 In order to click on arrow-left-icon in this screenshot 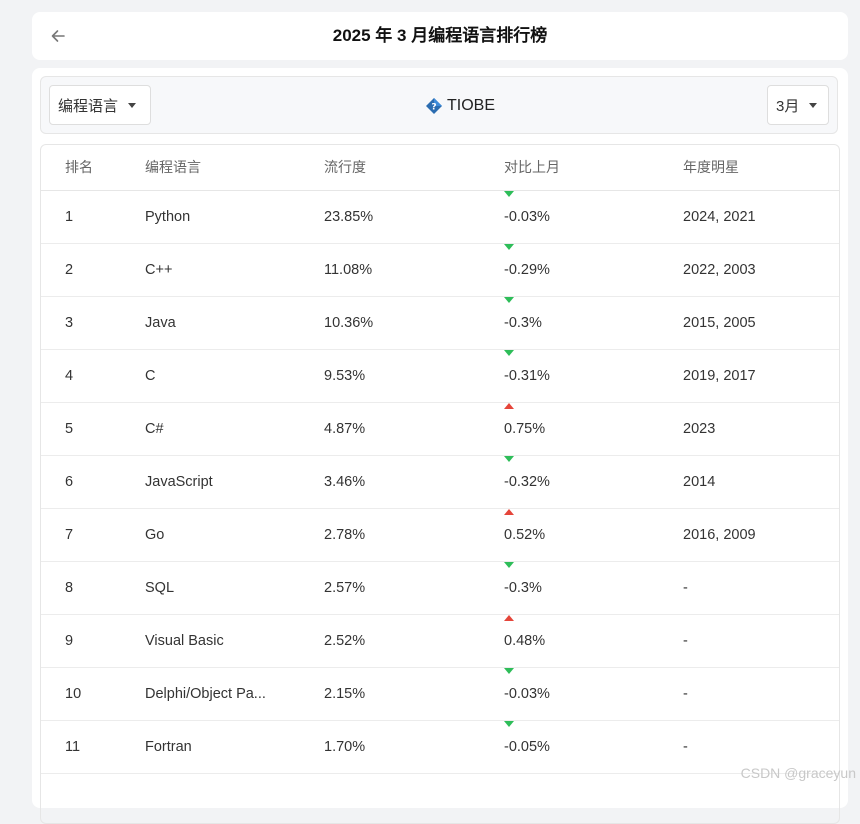, I will do `click(58, 36)`.